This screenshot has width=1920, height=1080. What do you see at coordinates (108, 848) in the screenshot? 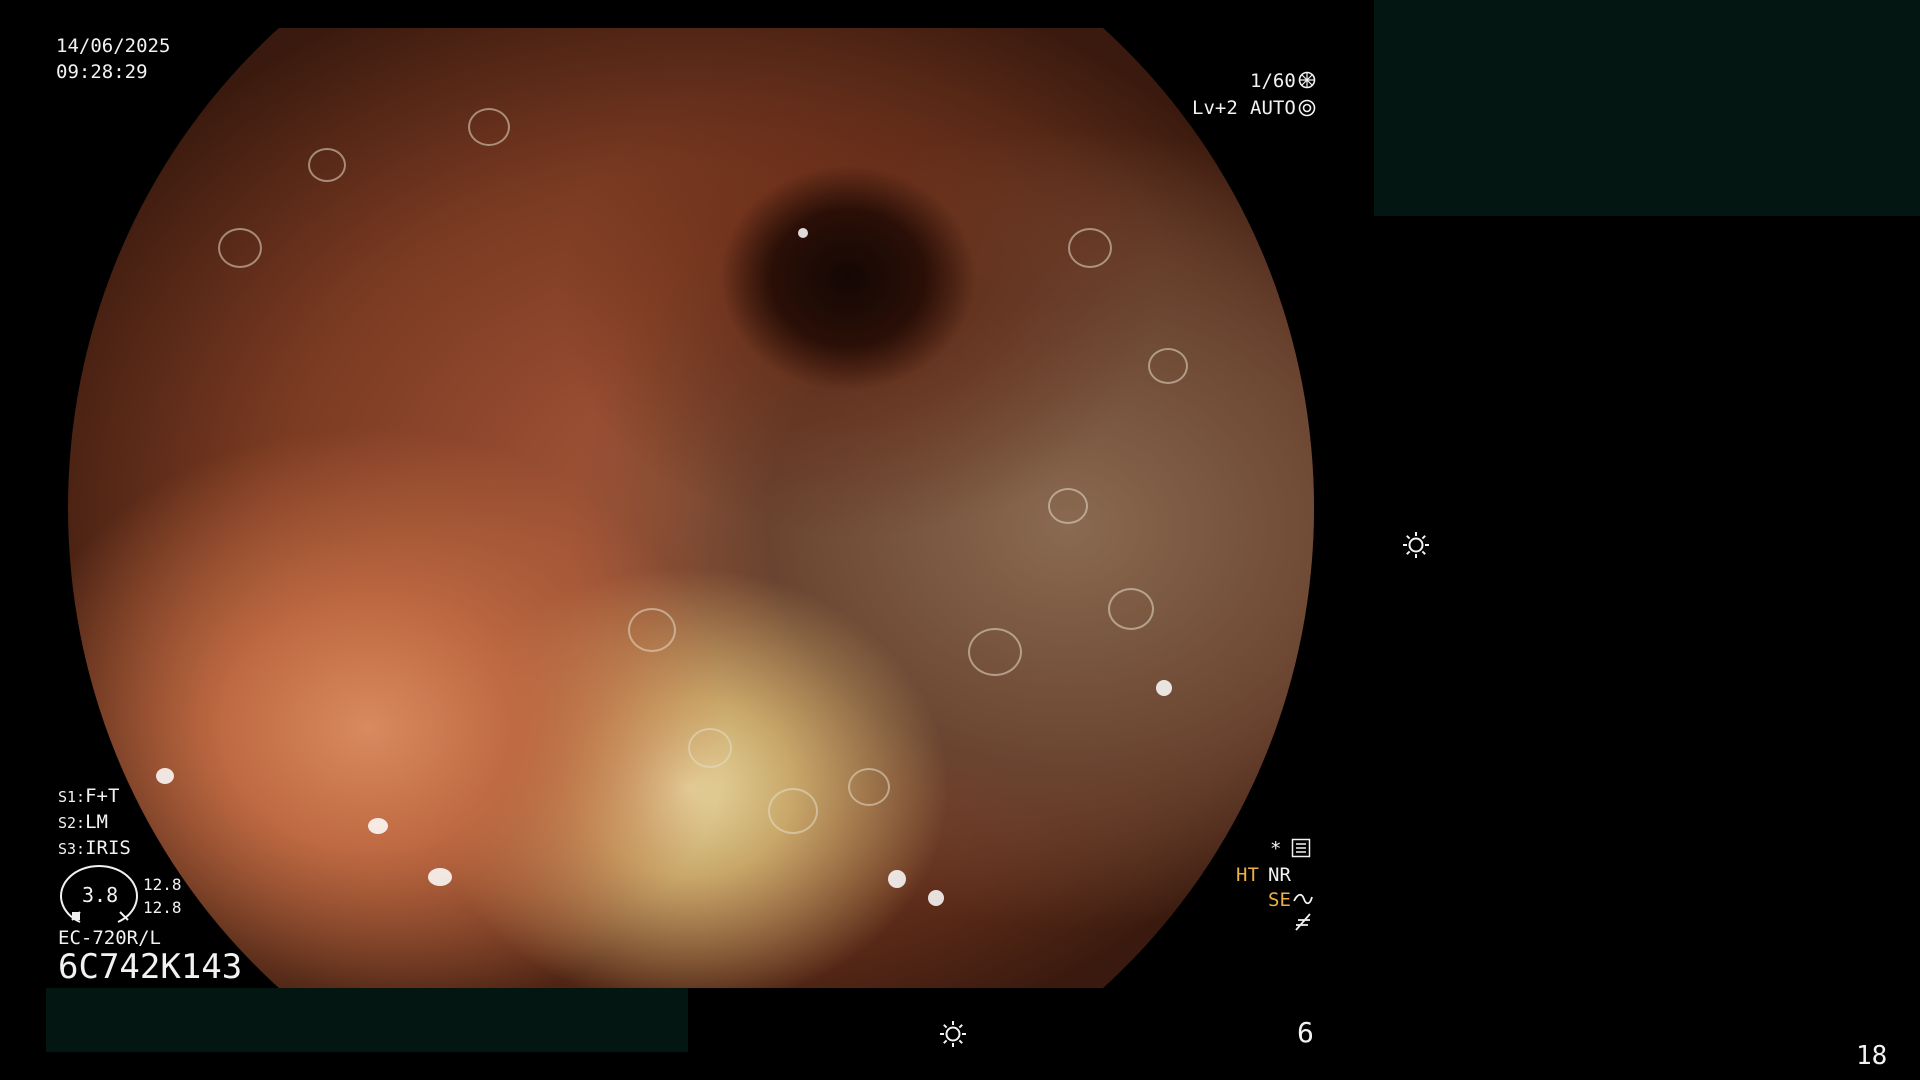
I see `s3-value: IRIS` at bounding box center [108, 848].